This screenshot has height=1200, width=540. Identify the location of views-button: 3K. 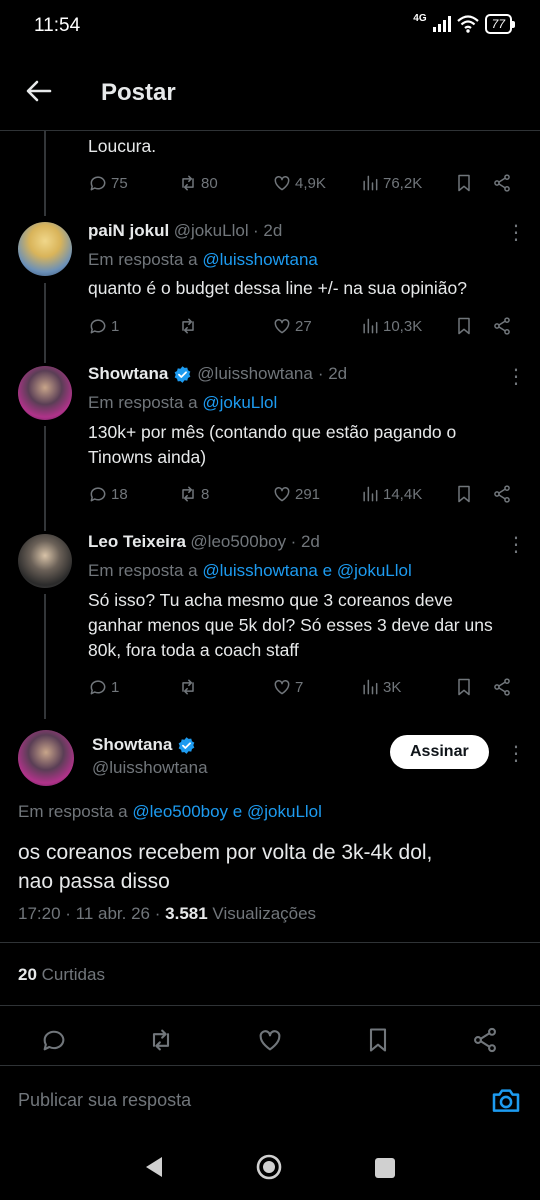
(380, 687).